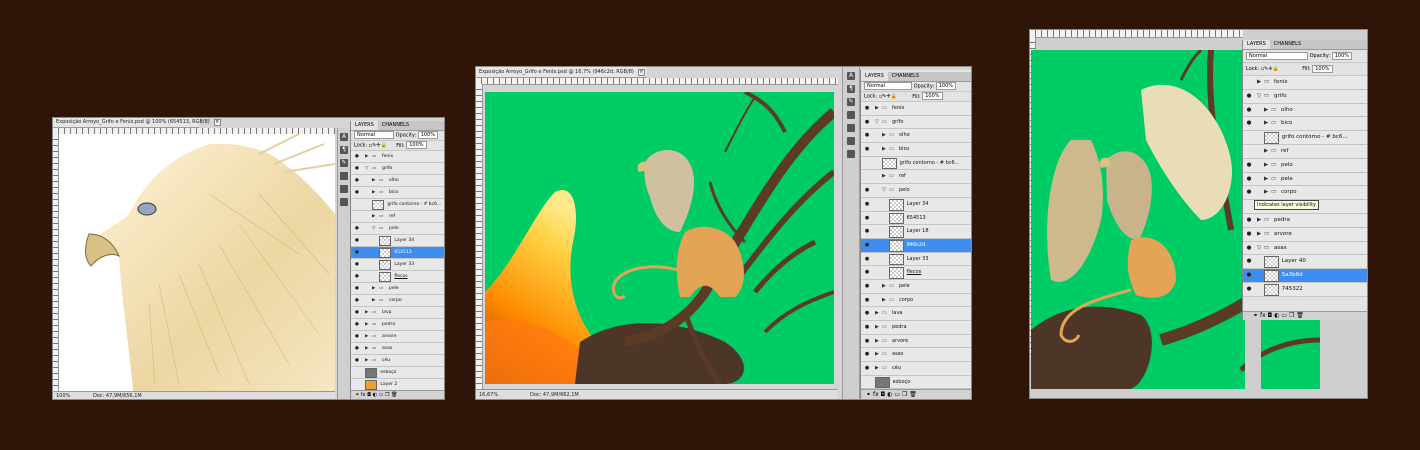 This screenshot has height=450, width=1420. Describe the element at coordinates (916, 273) in the screenshot. I see `layer-row: ● flecos` at that location.